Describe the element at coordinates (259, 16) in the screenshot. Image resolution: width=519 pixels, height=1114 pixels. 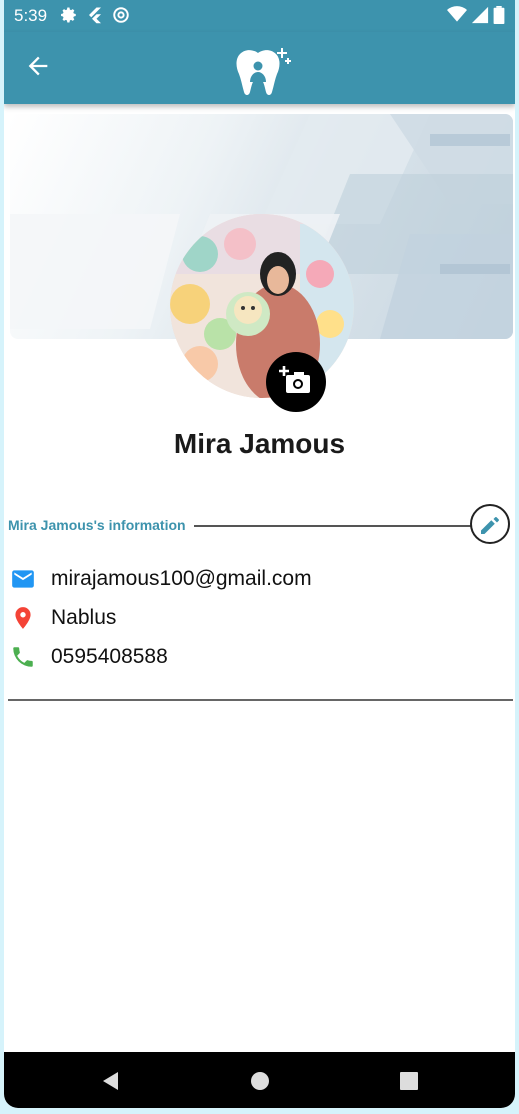
I see `status-bar: 5:39` at that location.